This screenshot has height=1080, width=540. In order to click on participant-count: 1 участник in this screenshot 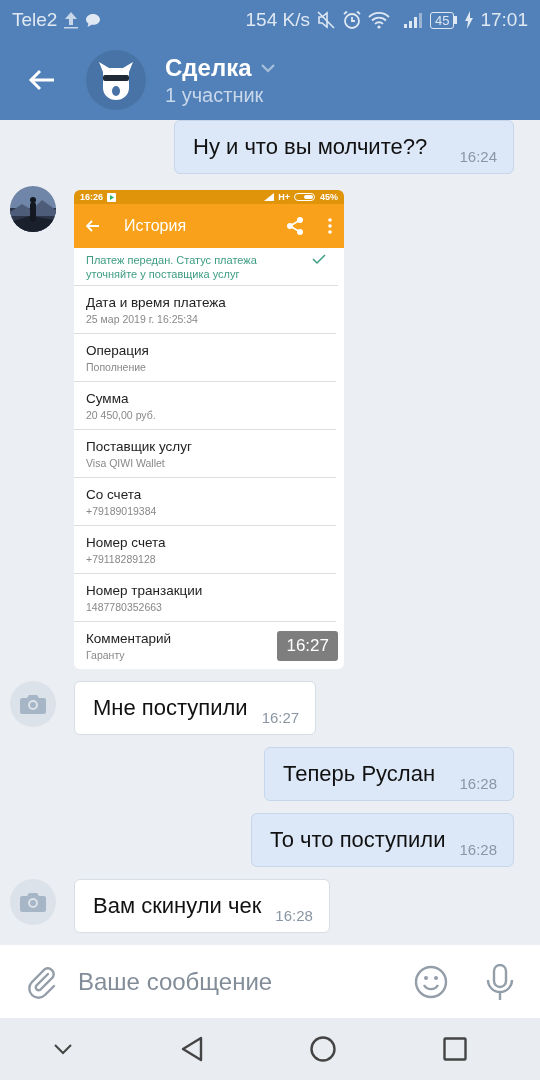, I will do `click(215, 95)`.